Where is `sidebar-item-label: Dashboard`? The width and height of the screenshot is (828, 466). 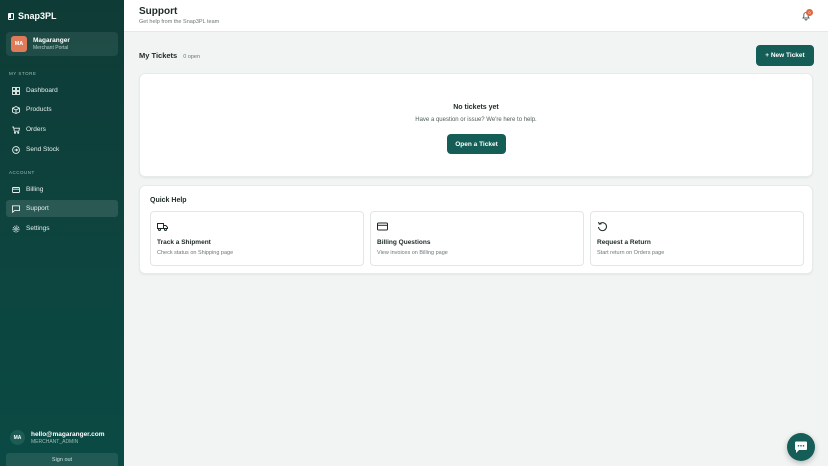 sidebar-item-label: Dashboard is located at coordinates (42, 90).